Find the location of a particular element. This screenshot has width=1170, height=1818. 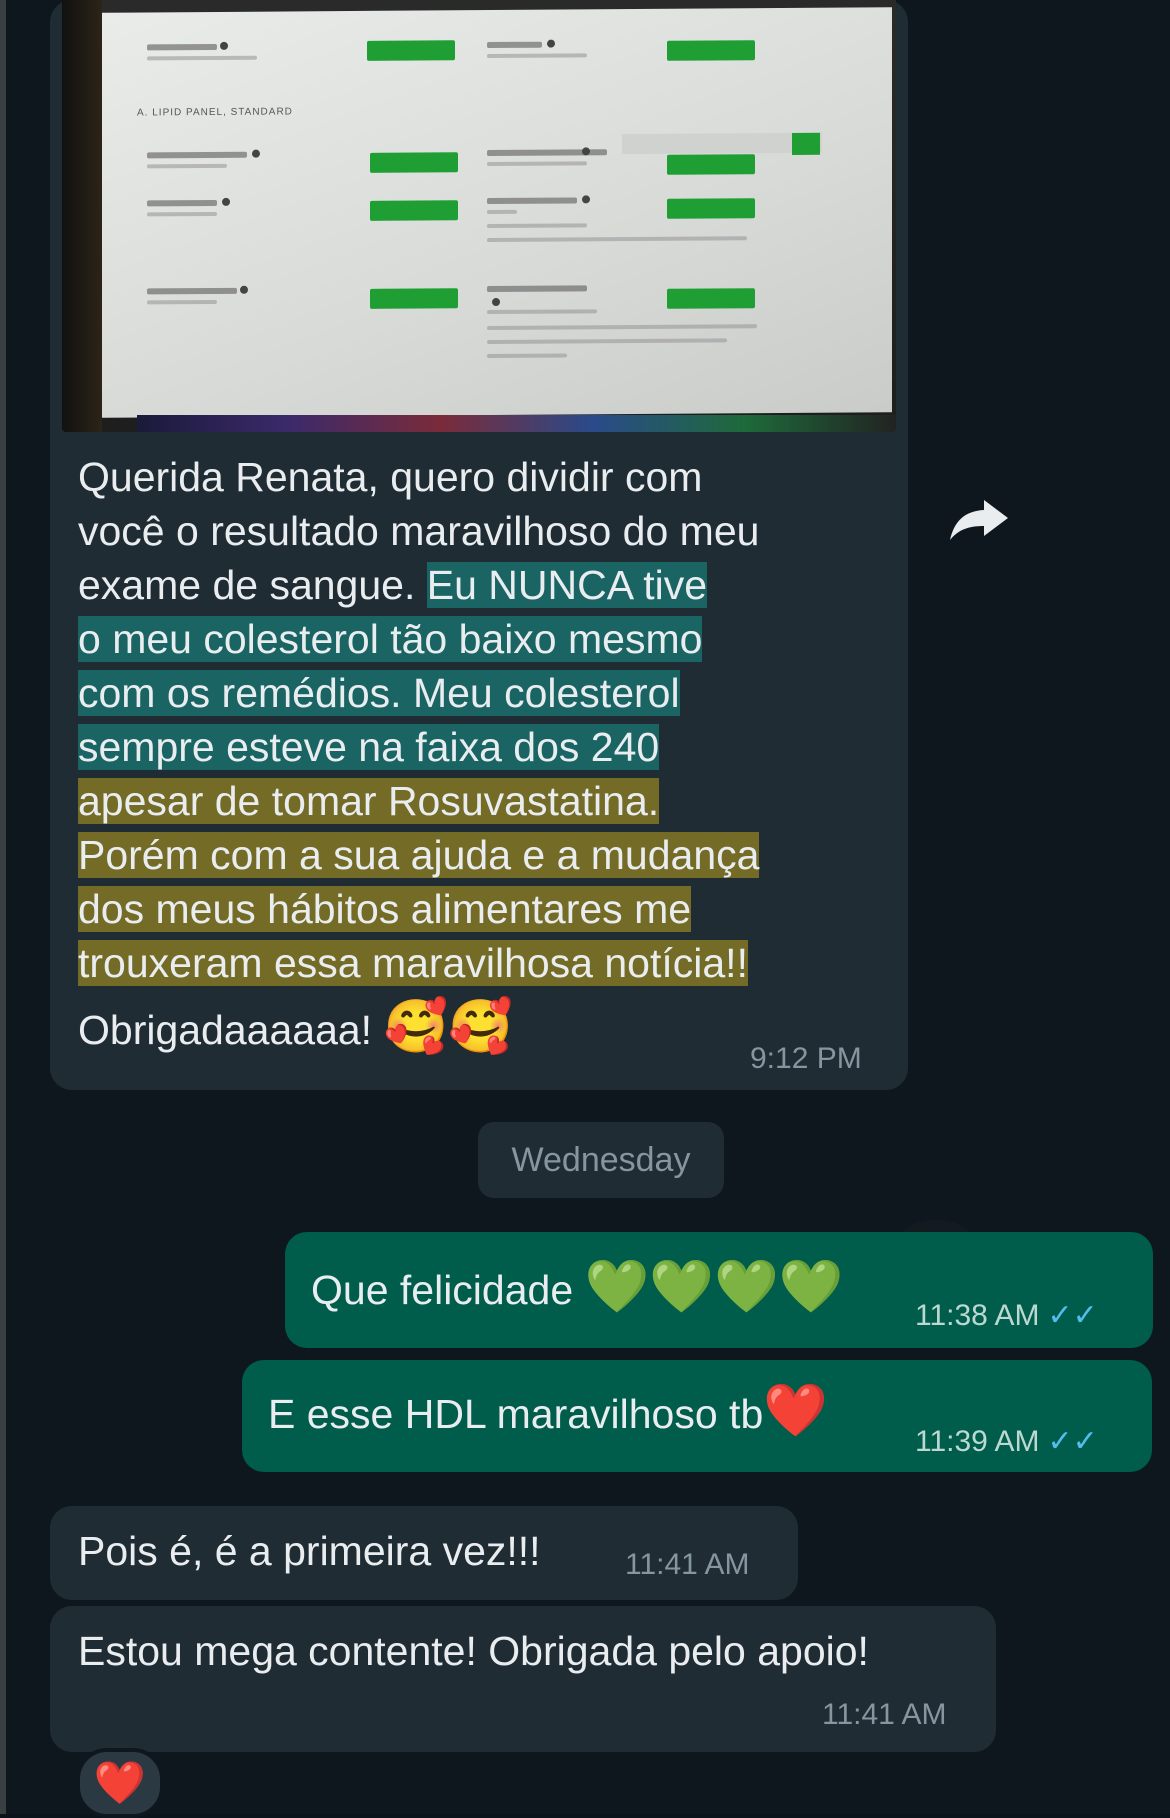

forward-arrow-icon is located at coordinates (979, 520).